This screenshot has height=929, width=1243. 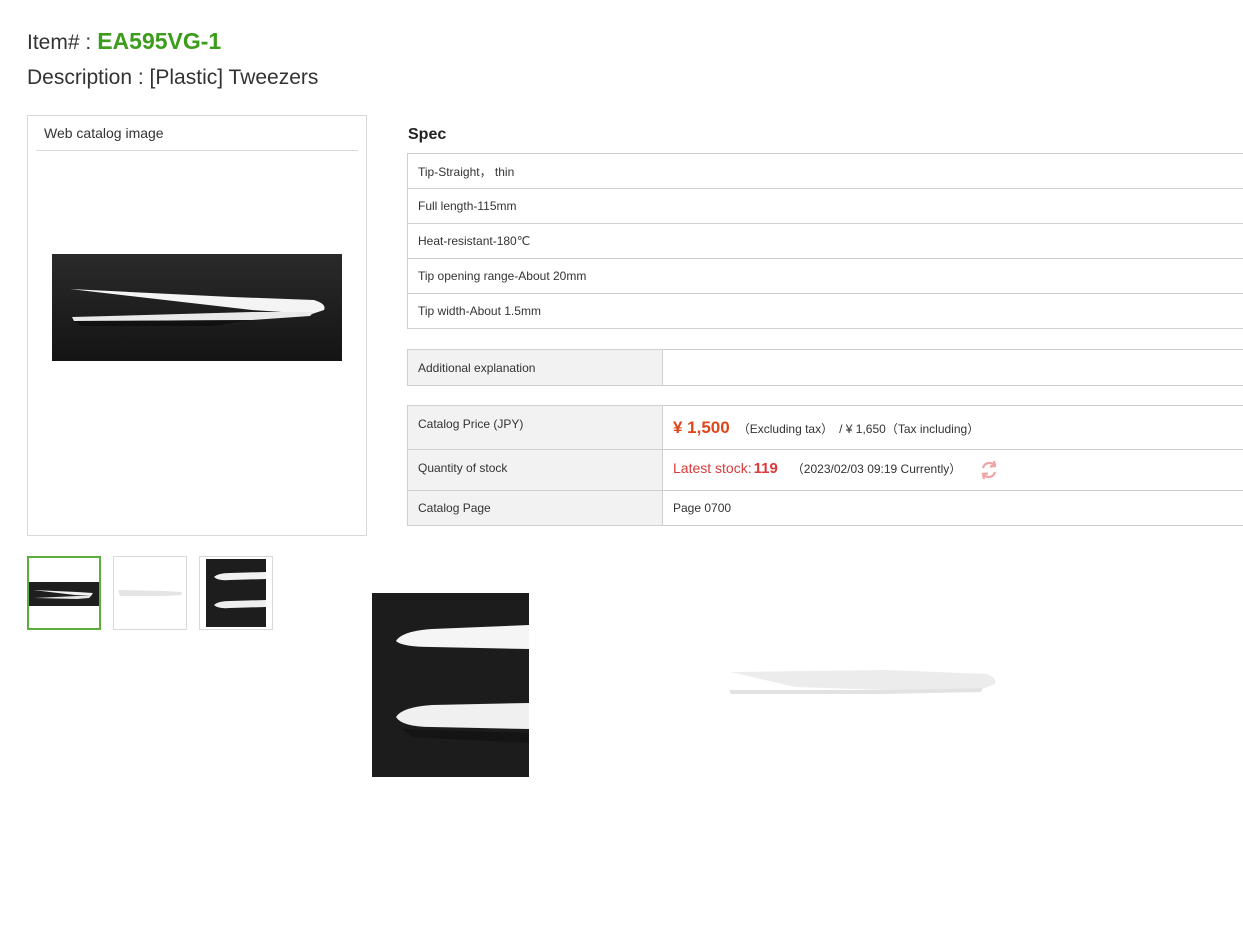 I want to click on additional-explanation-table: Additional explanation, so click(x=825, y=367).